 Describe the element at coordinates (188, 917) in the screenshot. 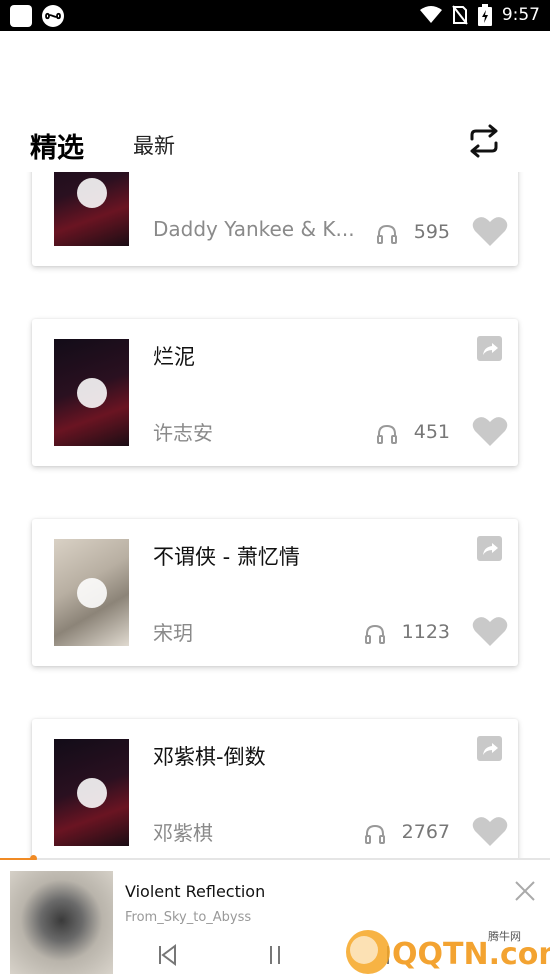

I see `now-playing-artist: From_Sky_to_Abyss` at that location.